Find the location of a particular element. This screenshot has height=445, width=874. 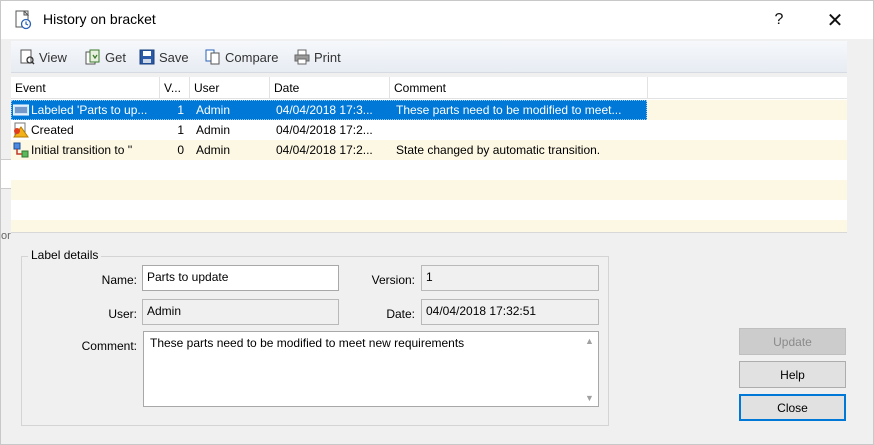

event-cell: Initial transition to '' is located at coordinates (82, 150).